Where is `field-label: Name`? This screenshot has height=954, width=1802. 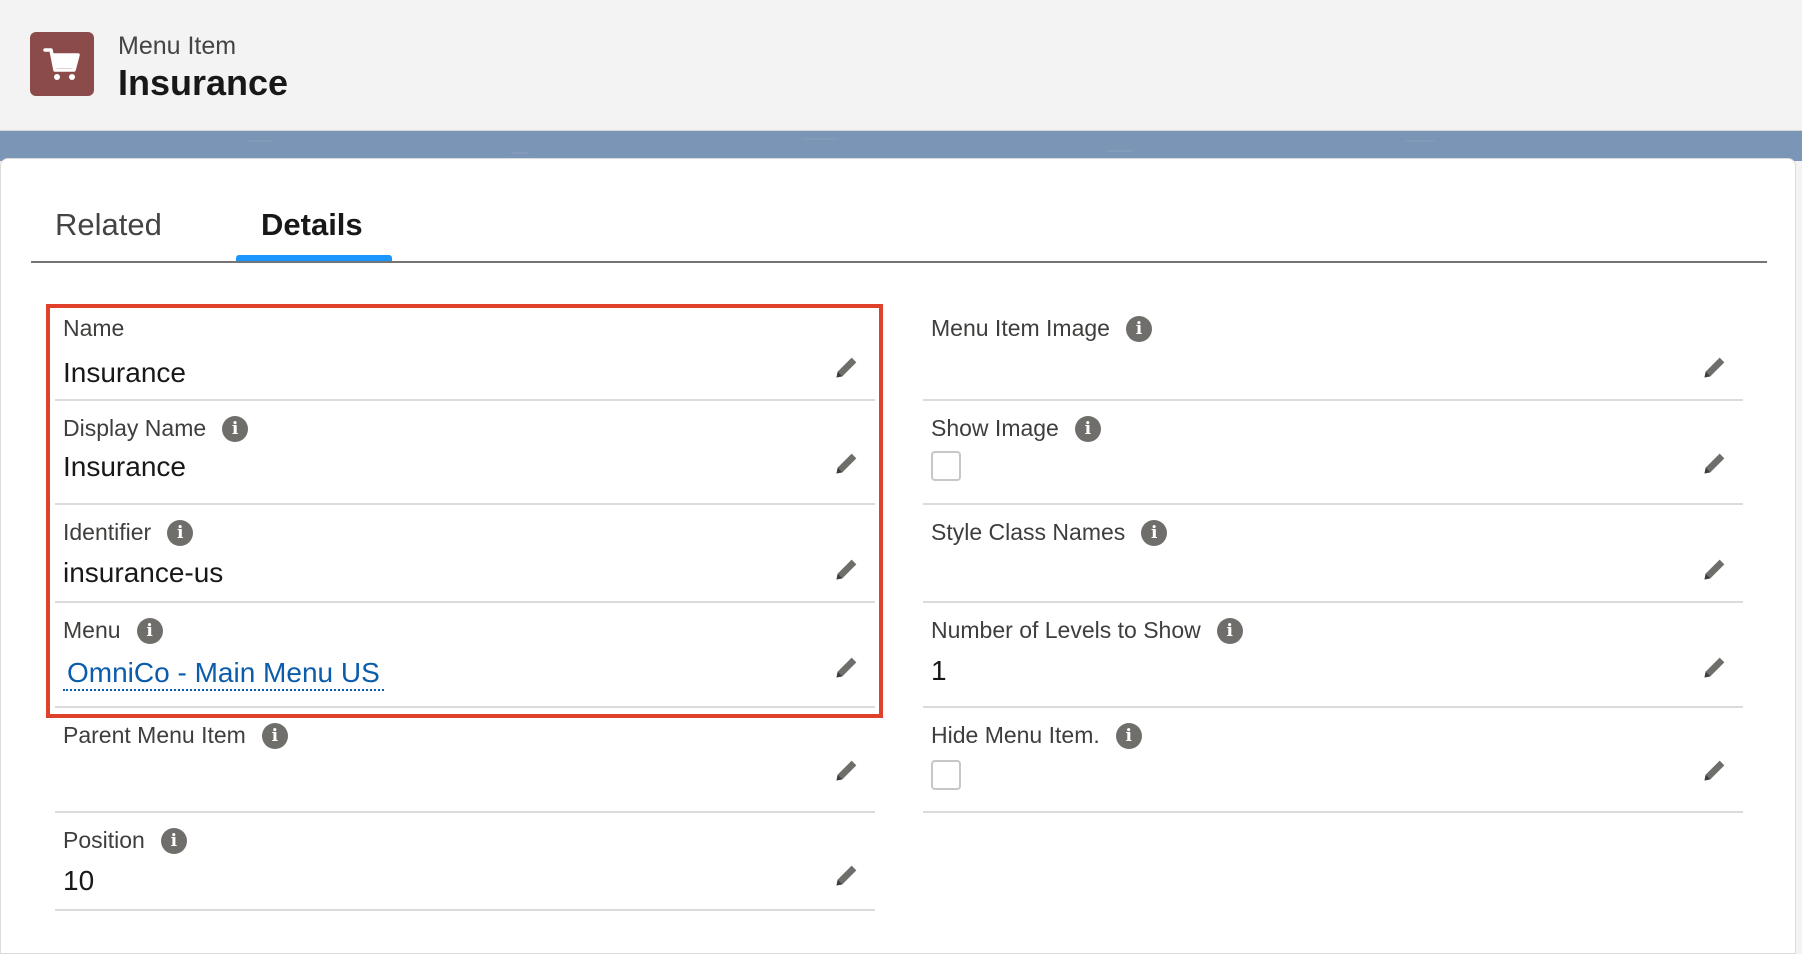 field-label: Name is located at coordinates (94, 328).